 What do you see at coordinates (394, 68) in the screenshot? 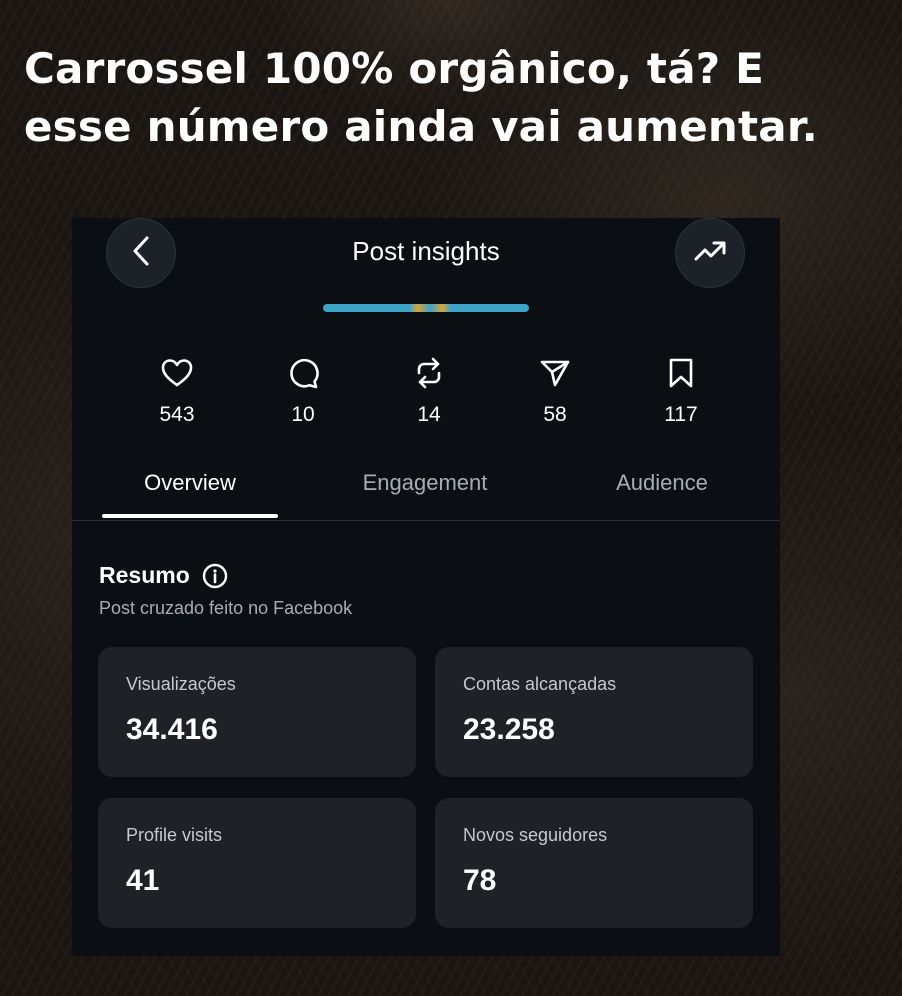
I see `headline-line-1: Carrossel 100% orgânico, tá? E` at bounding box center [394, 68].